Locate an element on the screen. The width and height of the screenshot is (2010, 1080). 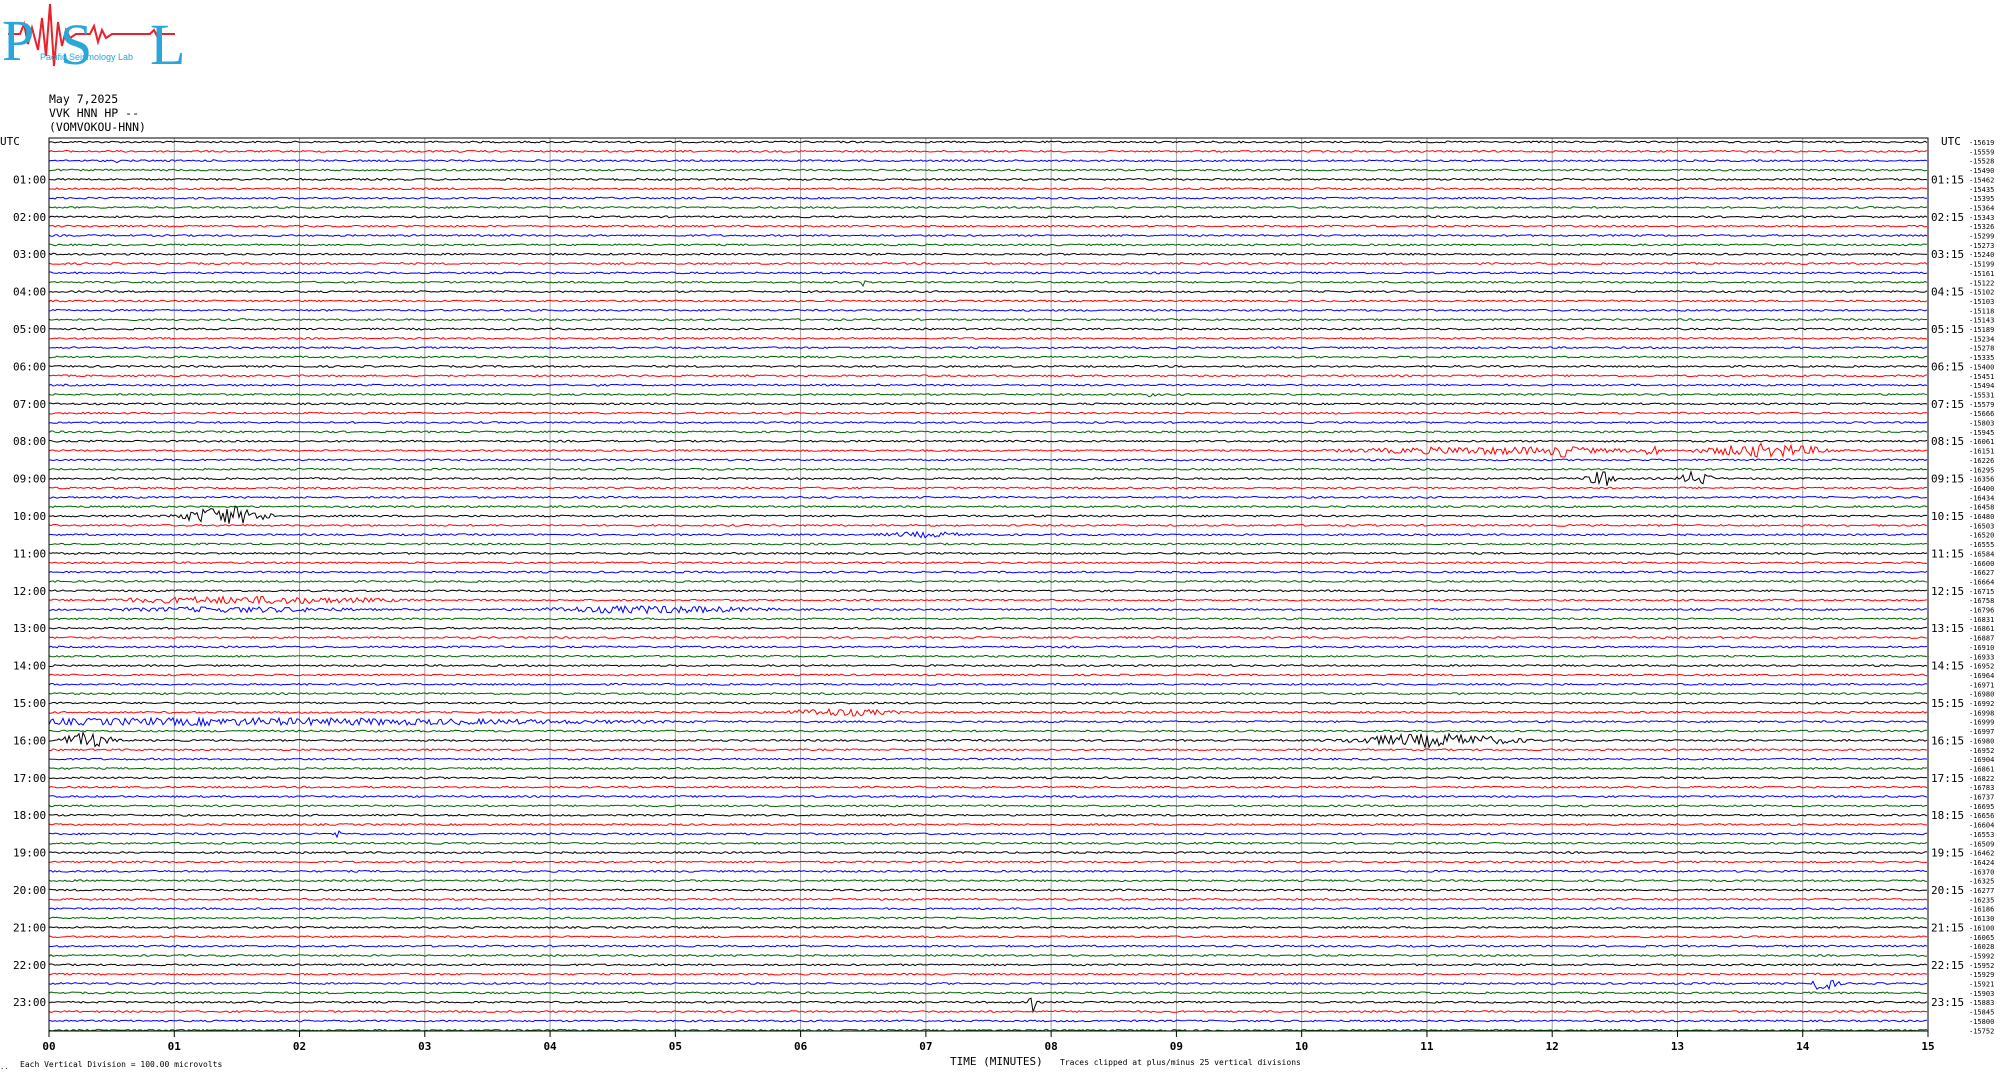
hour-label-right: 05:15 is located at coordinates (1947, 329).